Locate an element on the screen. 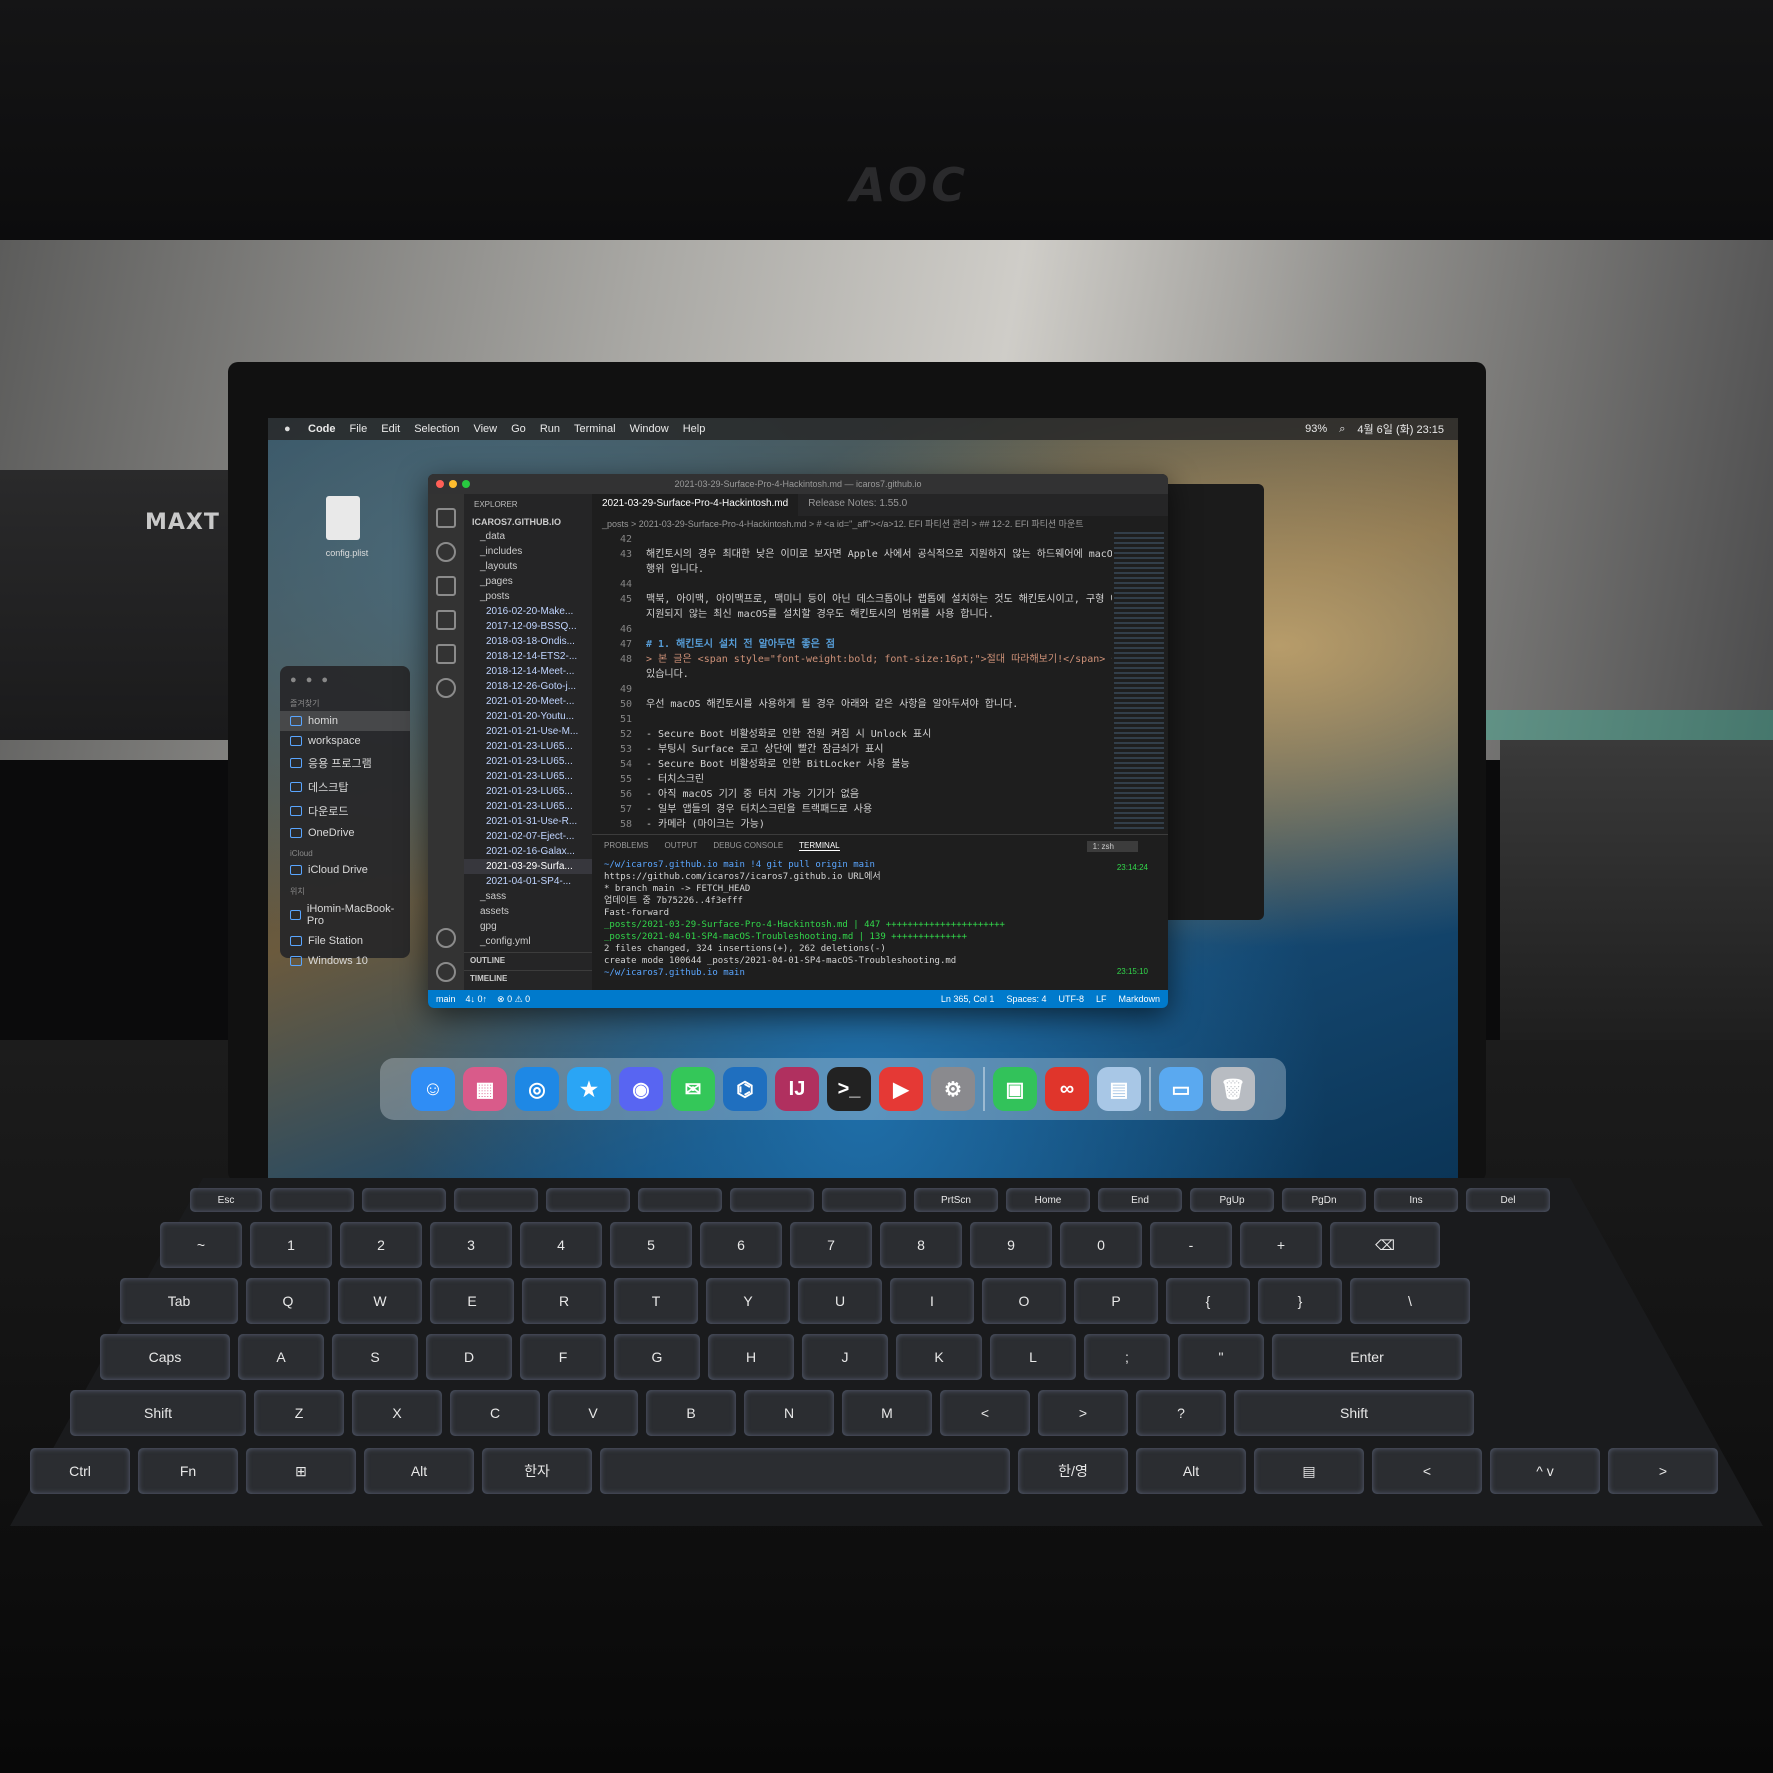 The width and height of the screenshot is (1773, 1773). key: Home is located at coordinates (1048, 1200).